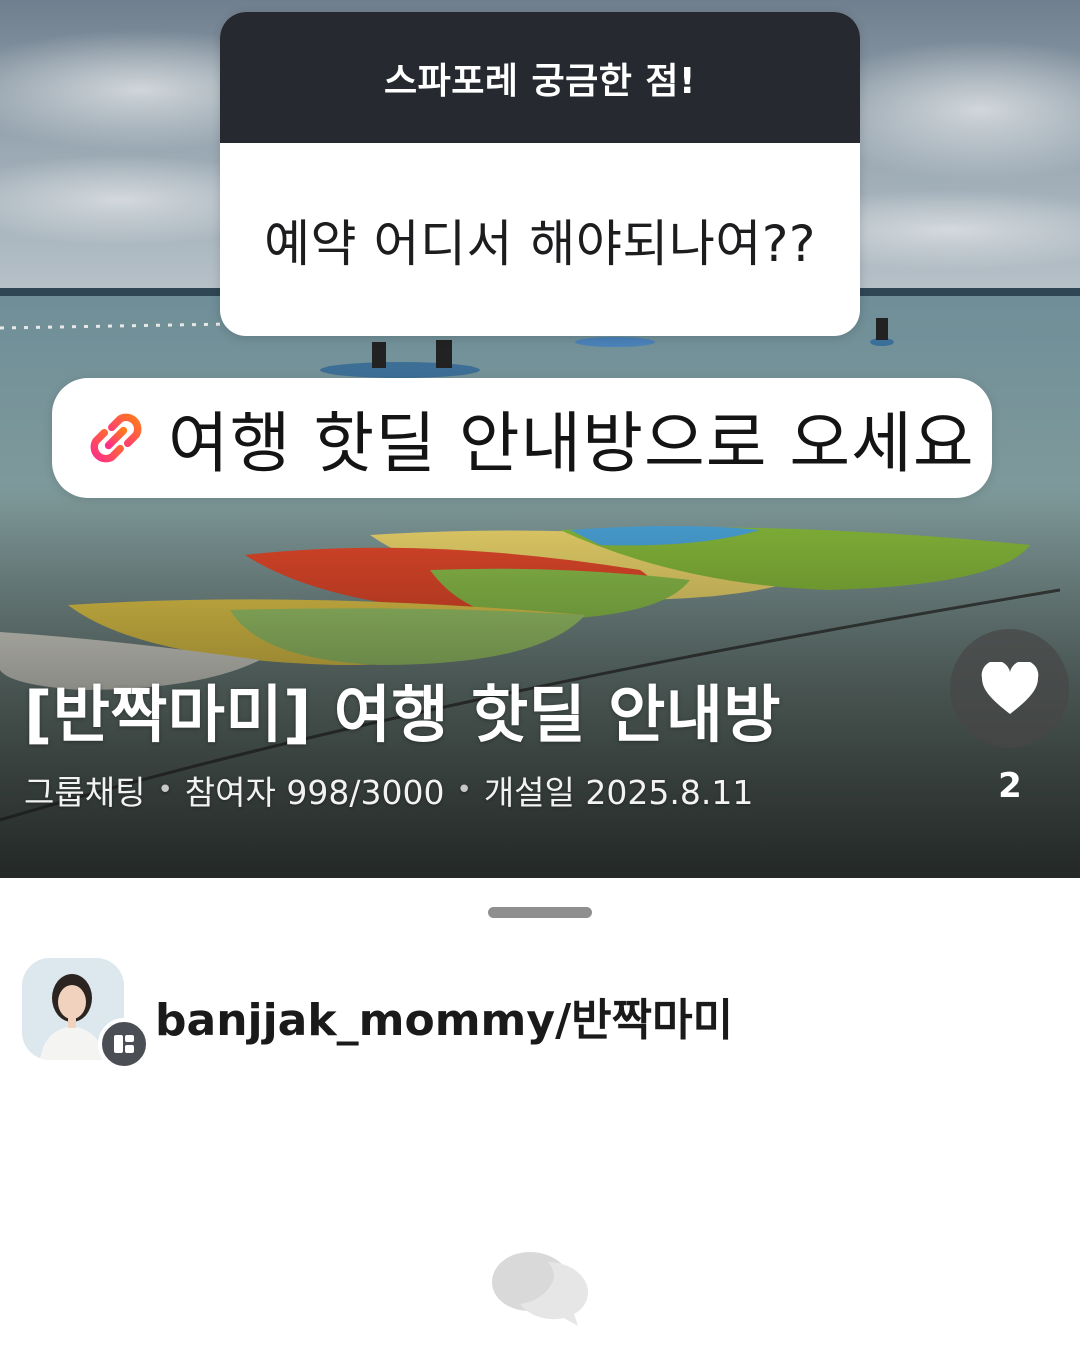 The image size is (1080, 1350). I want to click on chat-room-meta: 그룹채팅 • 참여자 998/3000 • 개설일 2025.8.11, so click(388, 790).